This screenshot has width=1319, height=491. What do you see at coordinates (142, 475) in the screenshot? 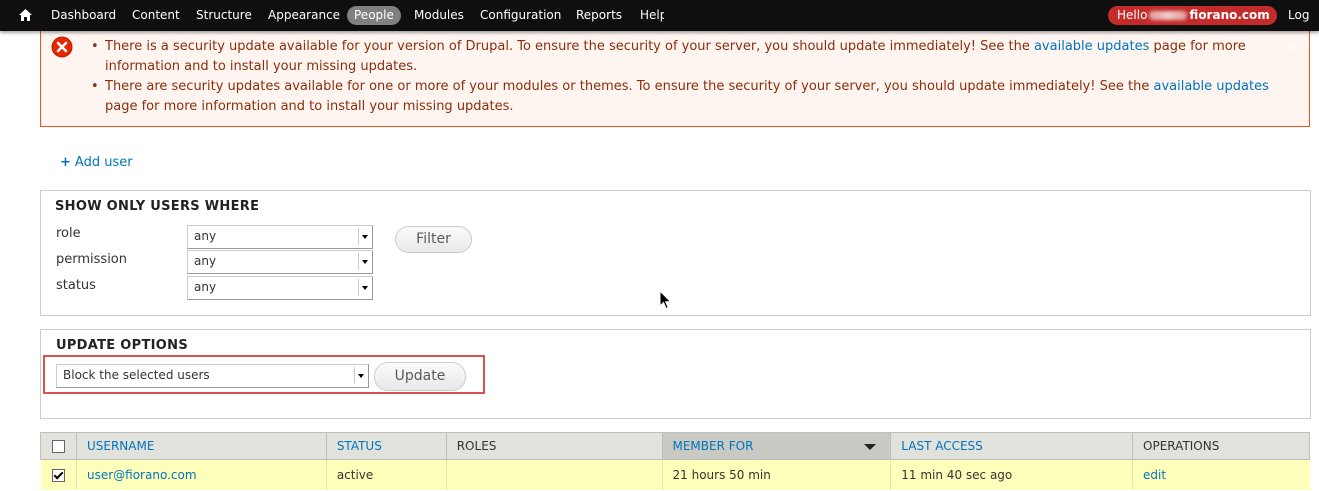
I see `username-link: user@fiorano.com` at bounding box center [142, 475].